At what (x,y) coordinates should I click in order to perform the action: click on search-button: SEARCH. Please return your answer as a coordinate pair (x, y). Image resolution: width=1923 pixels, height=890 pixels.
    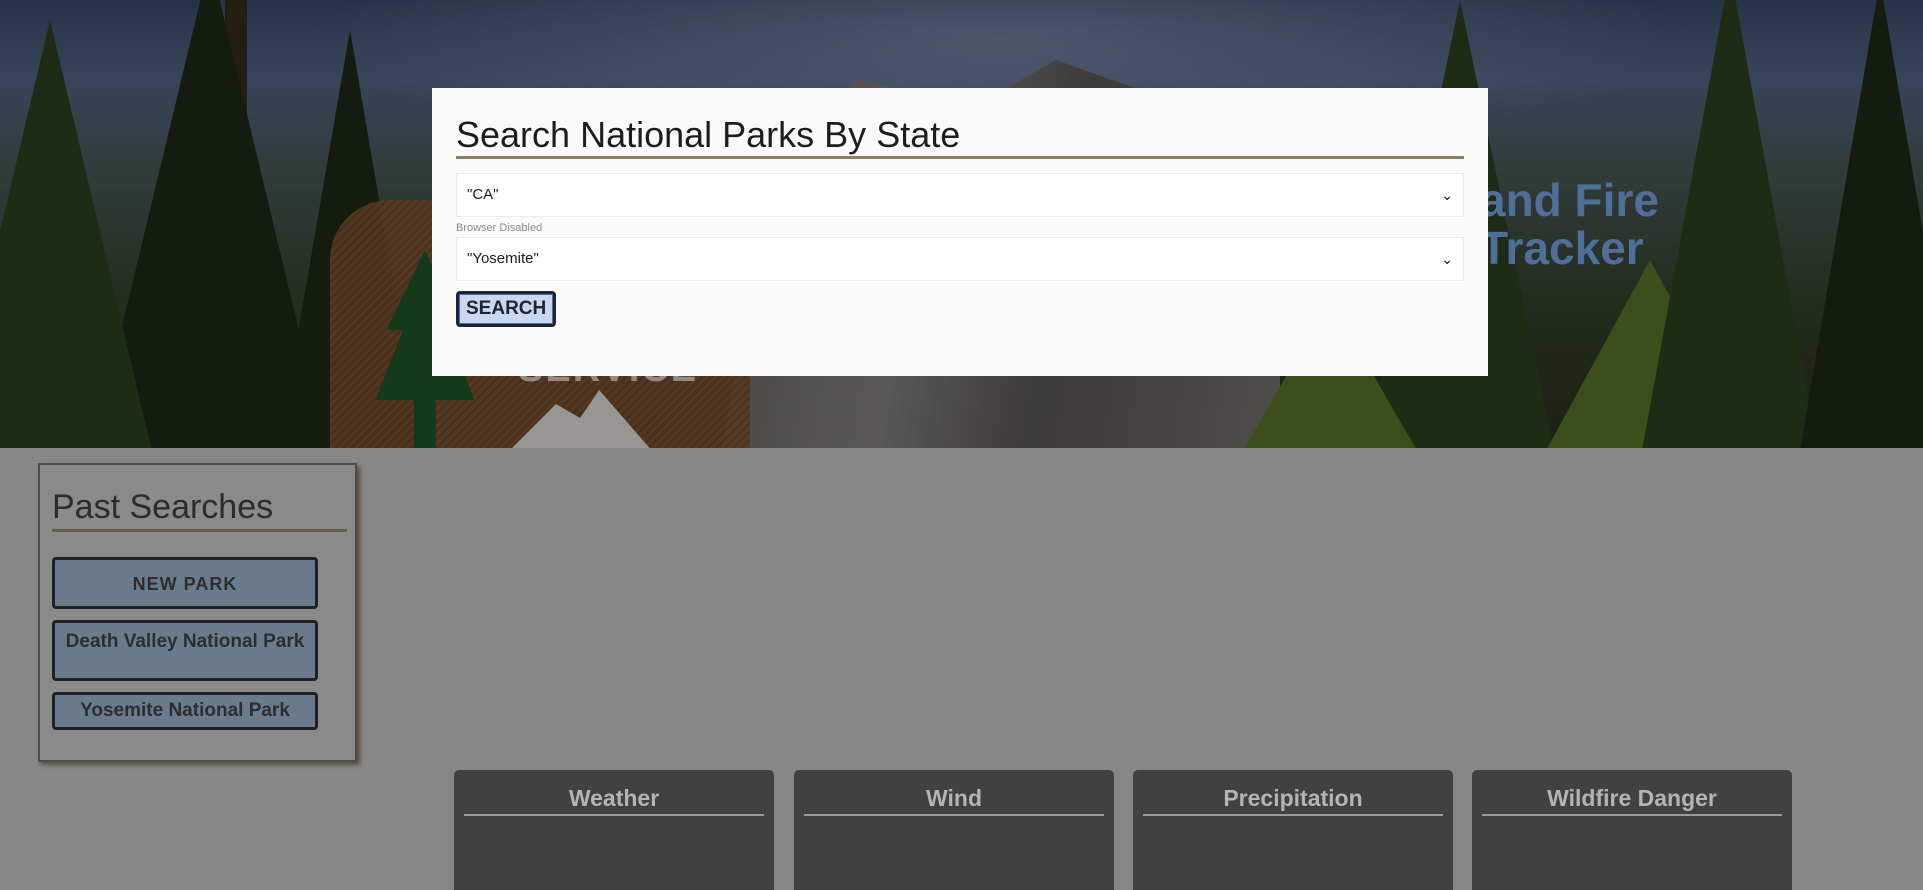
    Looking at the image, I should click on (506, 309).